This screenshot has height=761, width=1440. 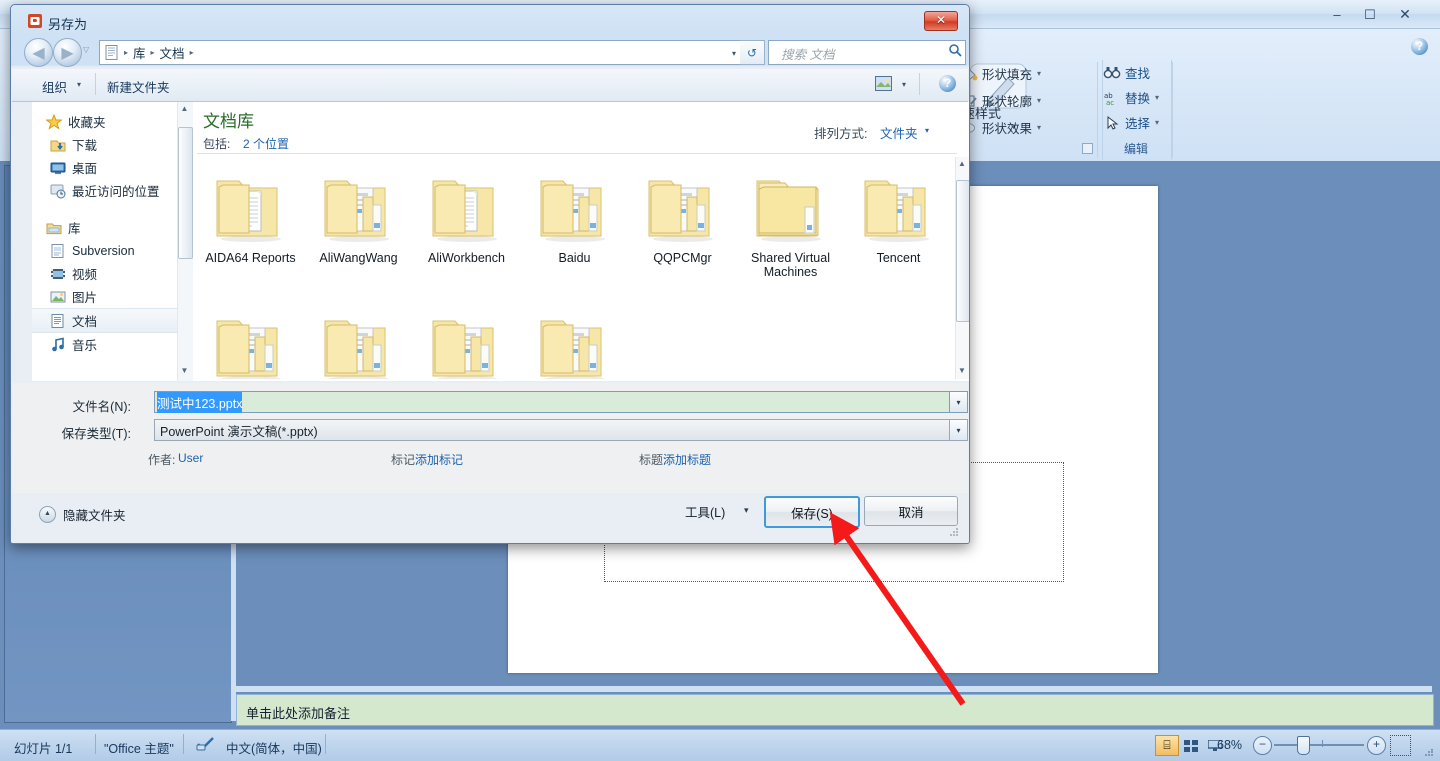 What do you see at coordinates (490, 19) in the screenshot?
I see `dialog-titlebar` at bounding box center [490, 19].